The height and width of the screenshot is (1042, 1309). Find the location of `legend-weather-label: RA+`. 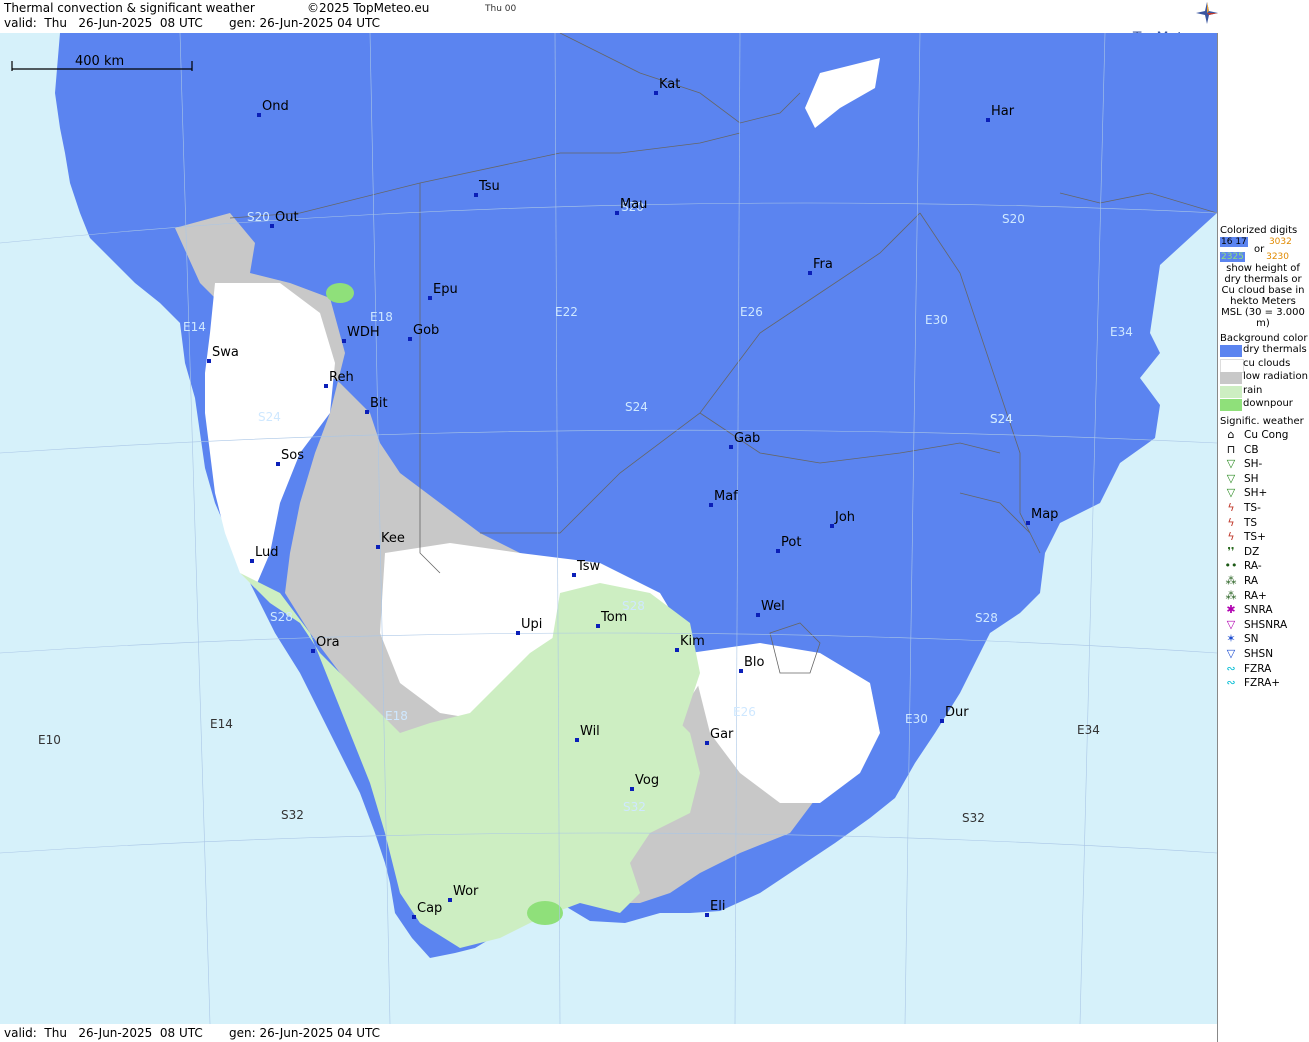

legend-weather-label: RA+ is located at coordinates (1255, 595).